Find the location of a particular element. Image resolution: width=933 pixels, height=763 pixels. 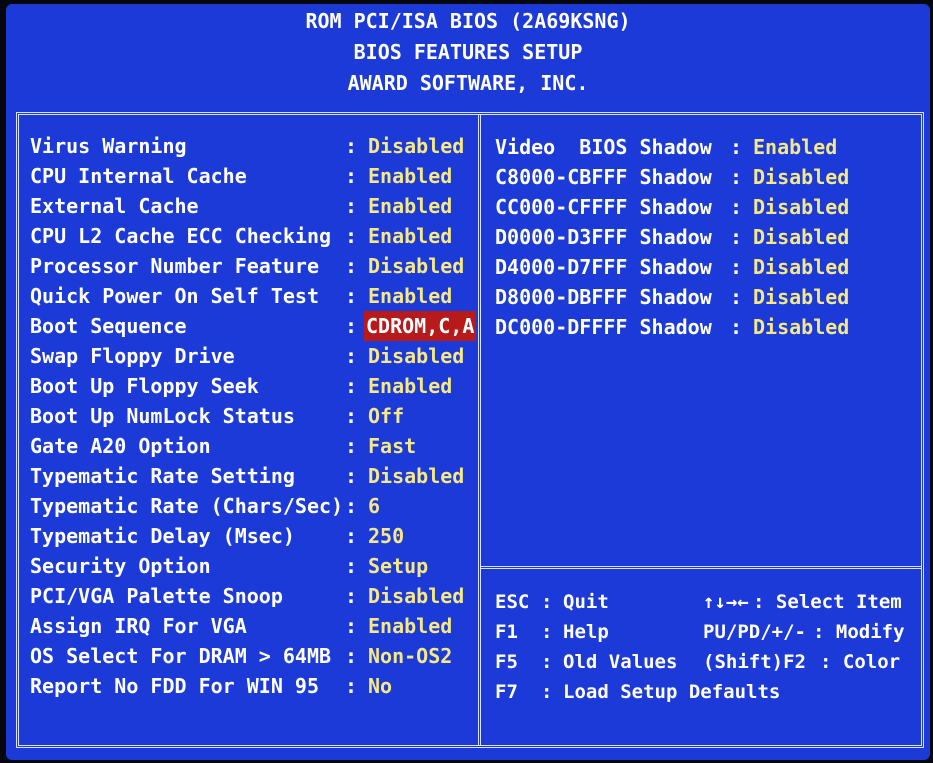

f1-key: F1 is located at coordinates (506, 632).